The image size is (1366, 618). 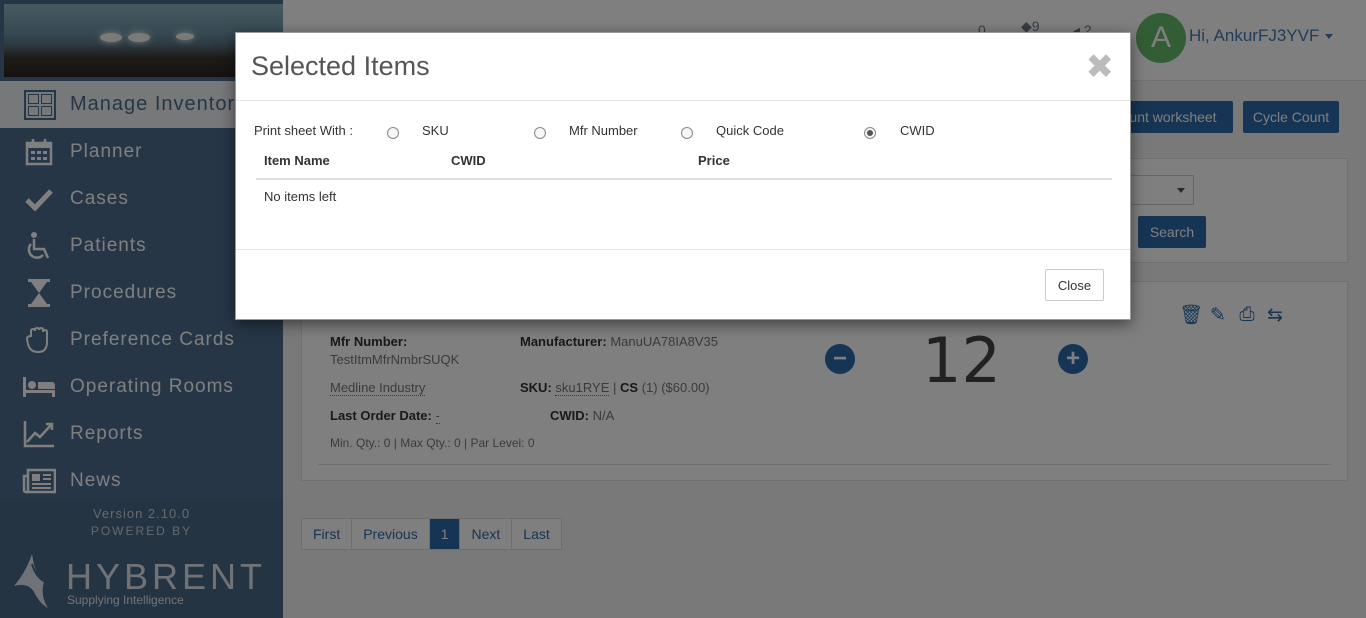 What do you see at coordinates (750, 130) in the screenshot?
I see `radio-label: Quick Code` at bounding box center [750, 130].